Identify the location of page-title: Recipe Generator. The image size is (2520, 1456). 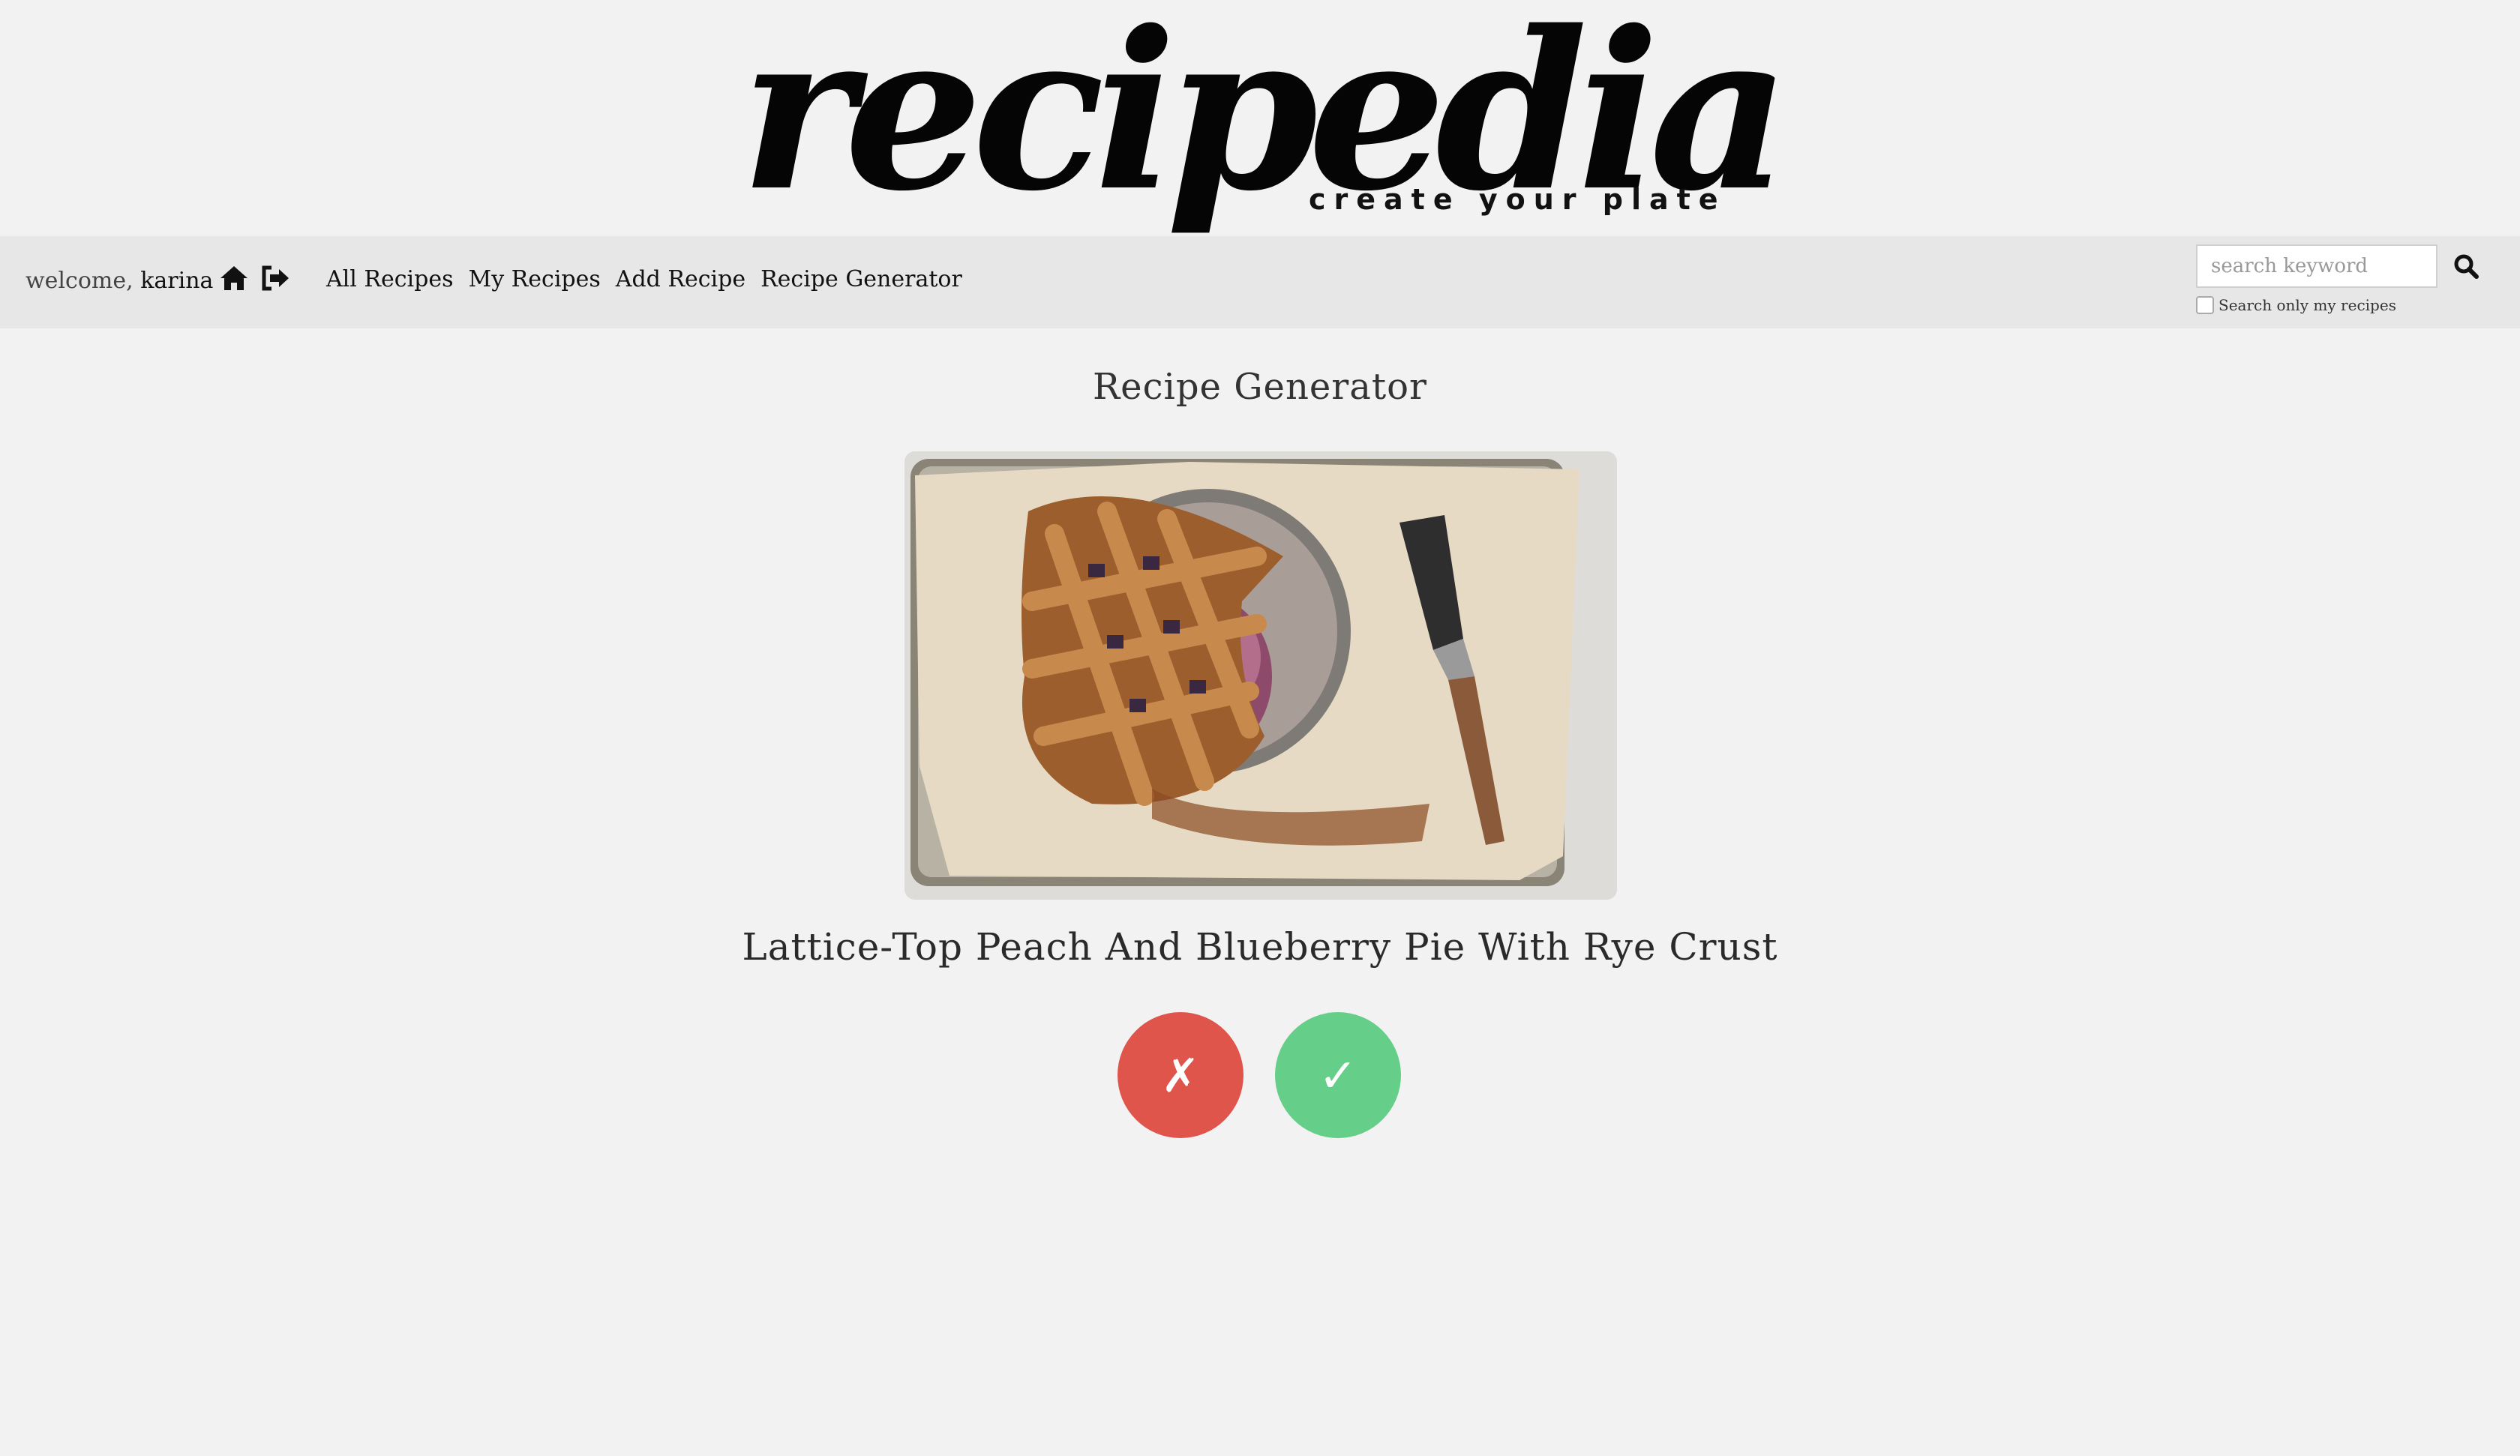
(1260, 387).